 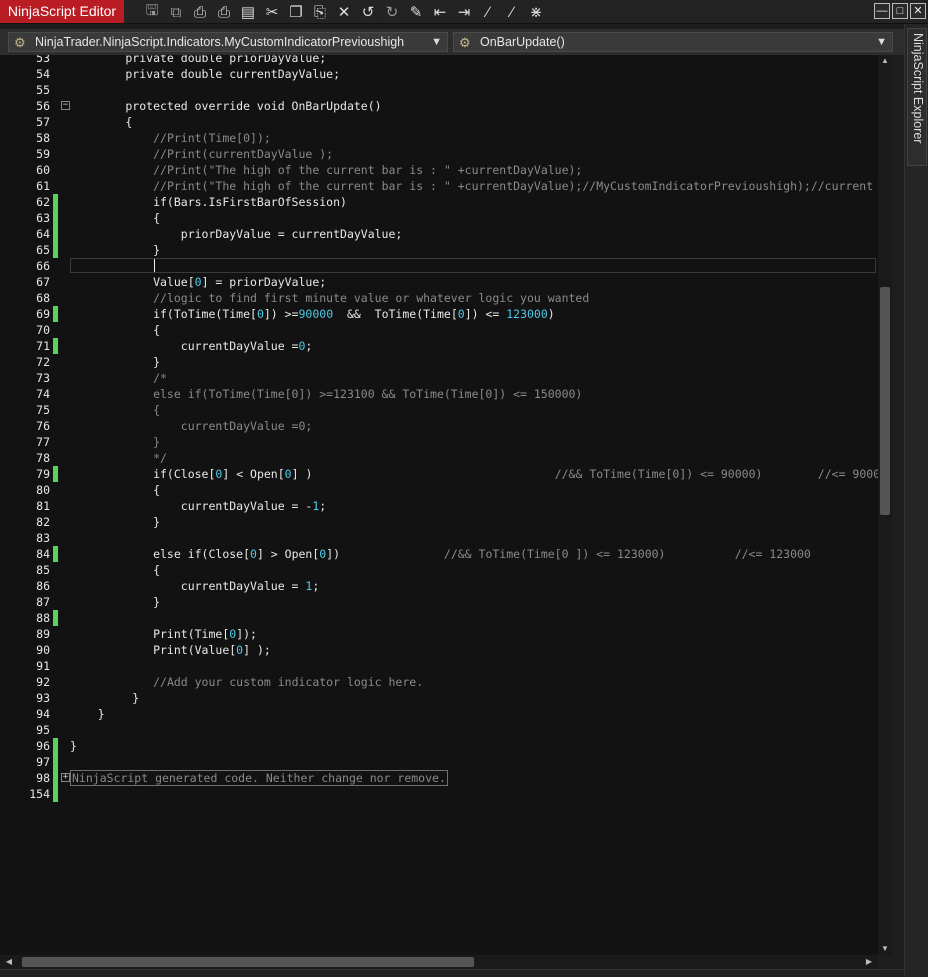 I want to click on scroll-right-icon: ▶, so click(x=869, y=962).